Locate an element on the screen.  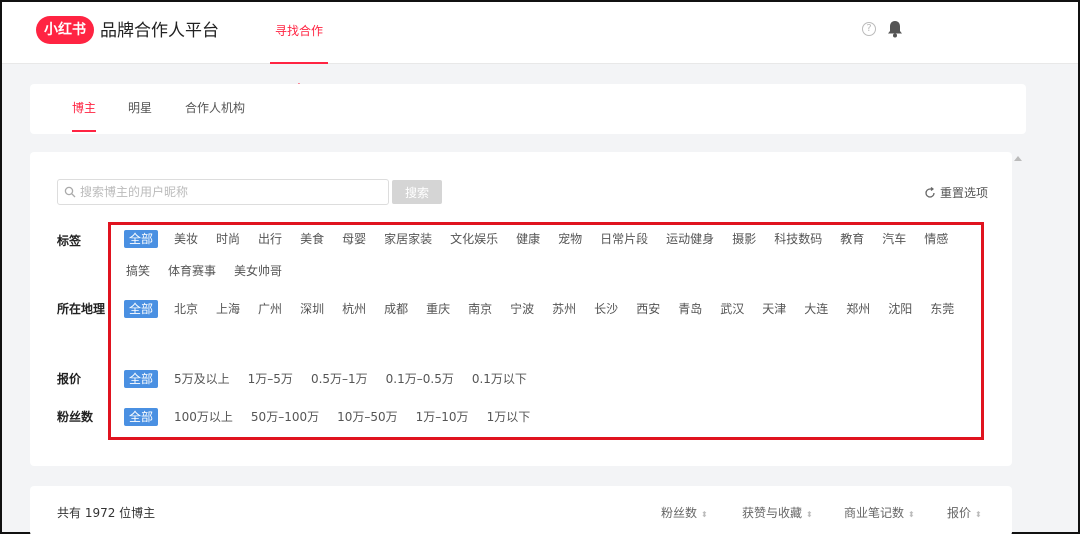
price-option: 0.1万–0.5万 is located at coordinates (420, 379).